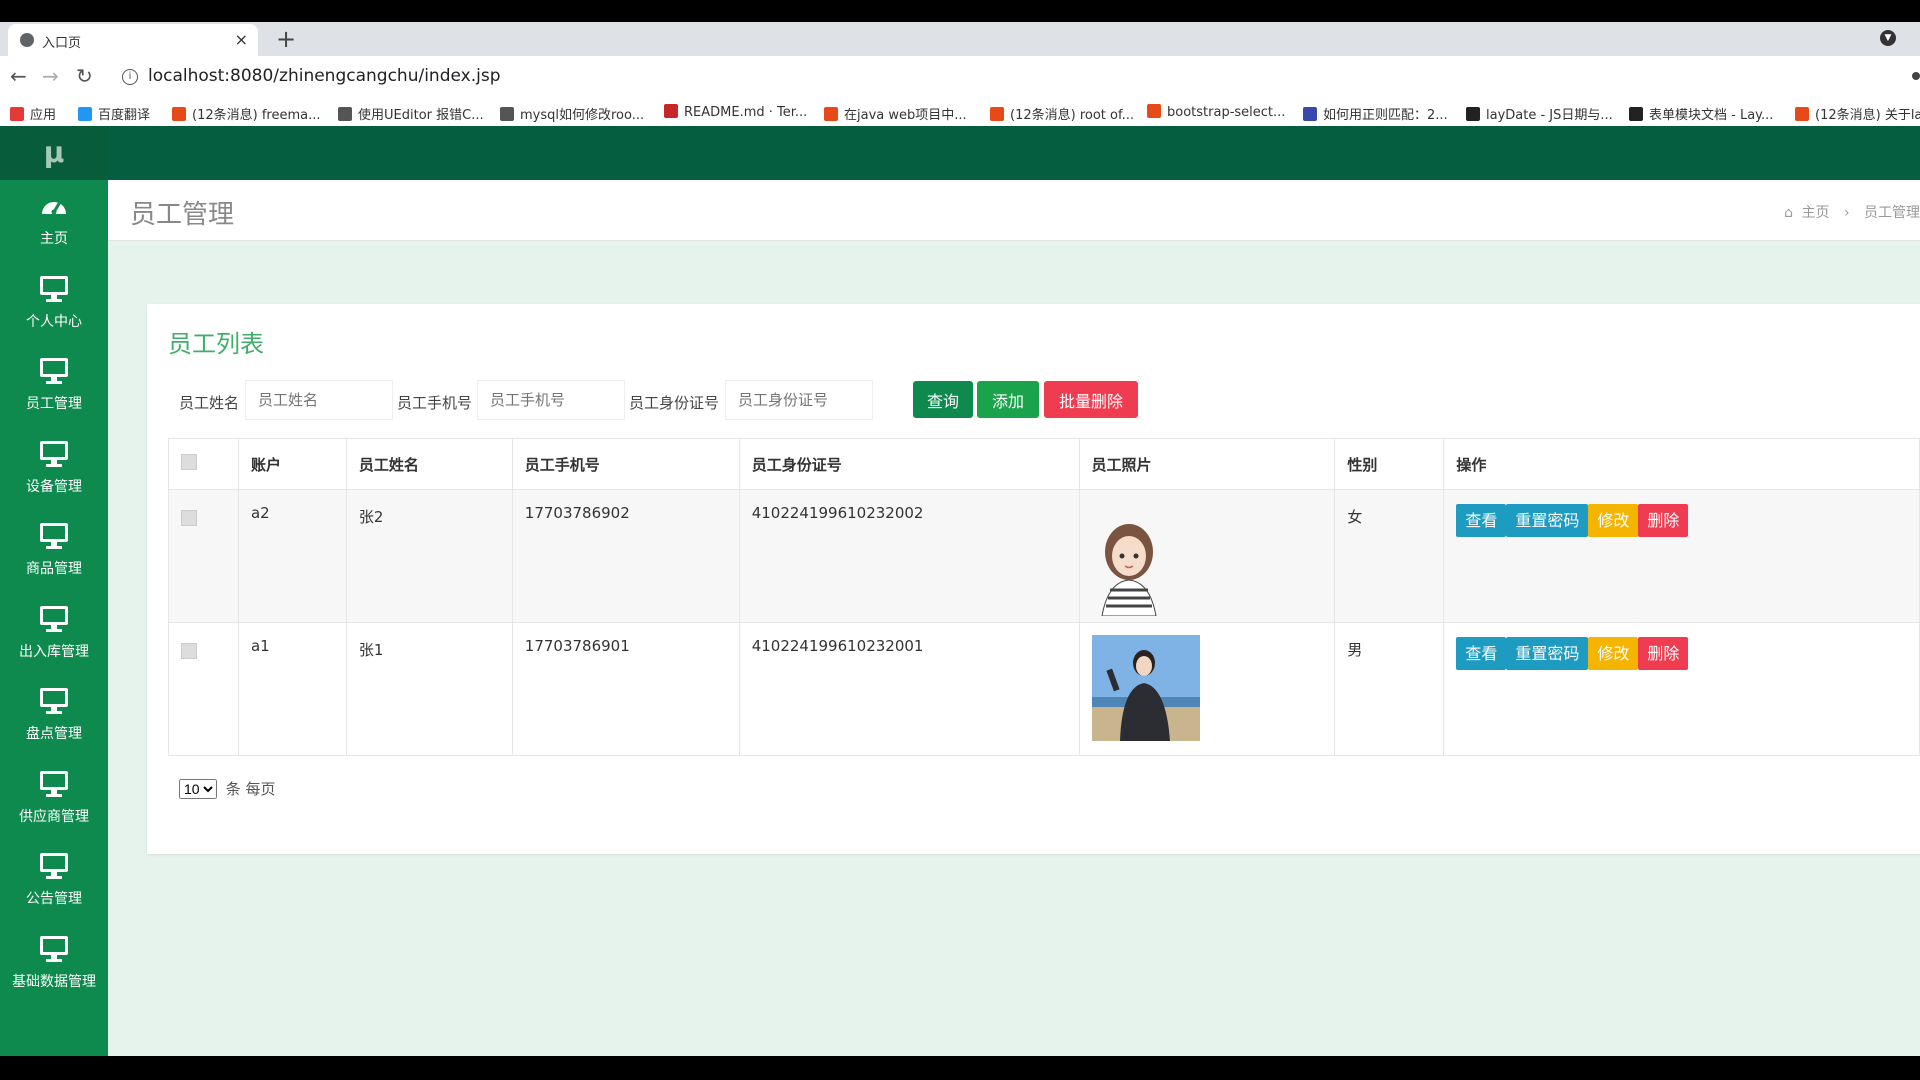  I want to click on gender-cell: 男, so click(1389, 689).